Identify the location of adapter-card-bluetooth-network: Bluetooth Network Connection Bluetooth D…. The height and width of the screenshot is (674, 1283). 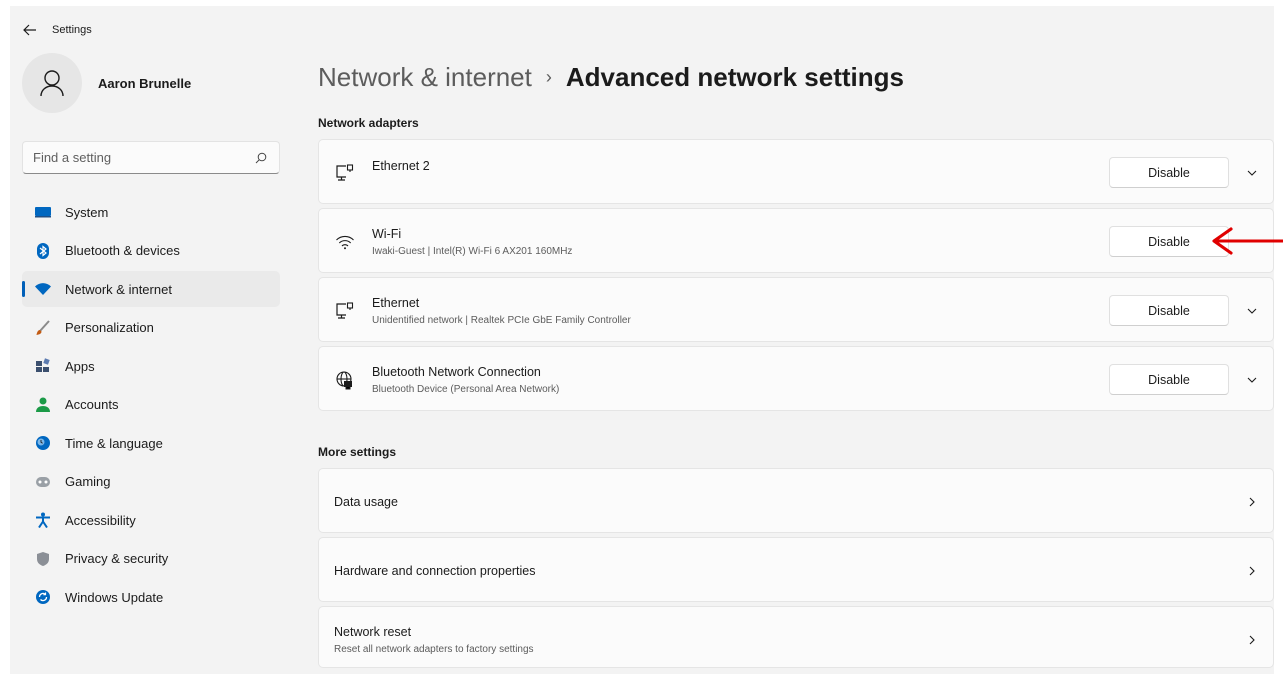
(796, 378).